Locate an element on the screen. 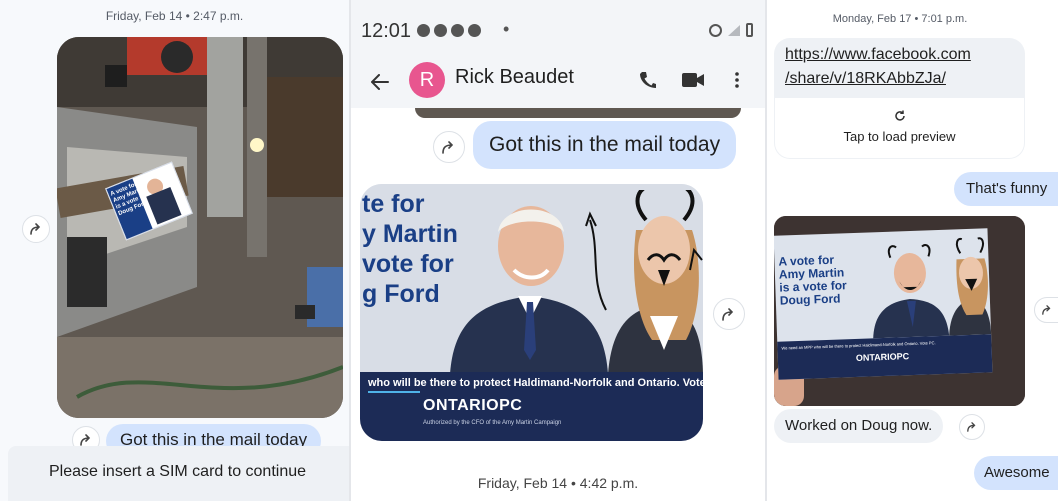  call-button is located at coordinates (648, 80).